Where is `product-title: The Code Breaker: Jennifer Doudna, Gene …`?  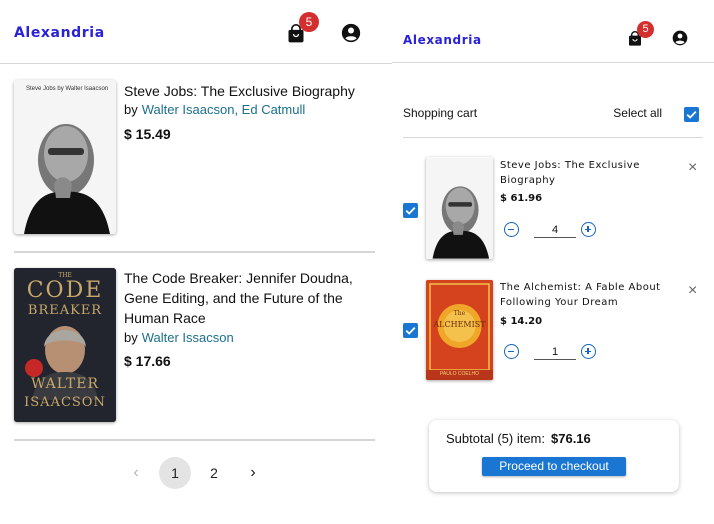 product-title: The Code Breaker: Jennifer Doudna, Gene … is located at coordinates (239, 298).